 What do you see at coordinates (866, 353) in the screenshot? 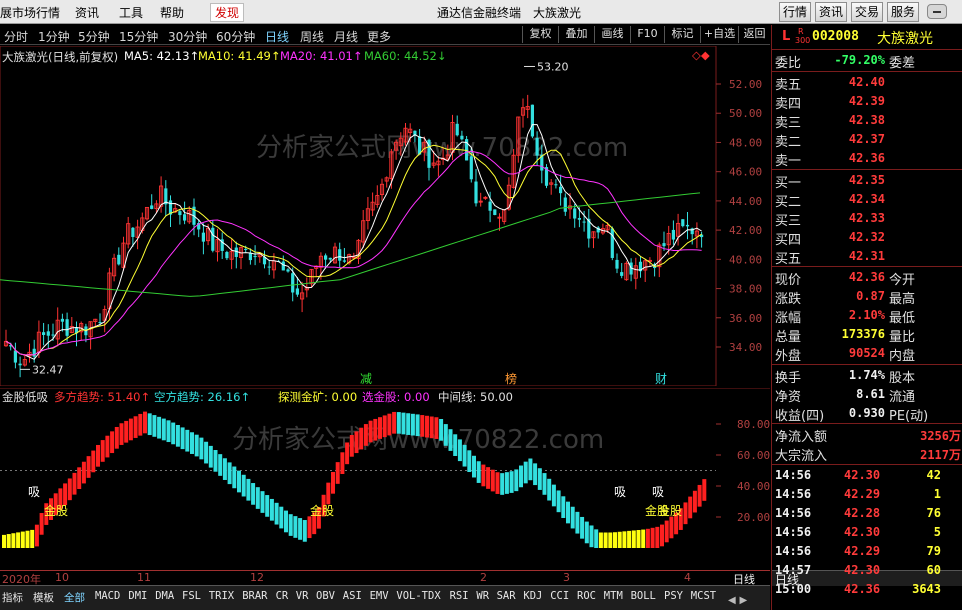
I see `stat-value: 90524` at bounding box center [866, 353].